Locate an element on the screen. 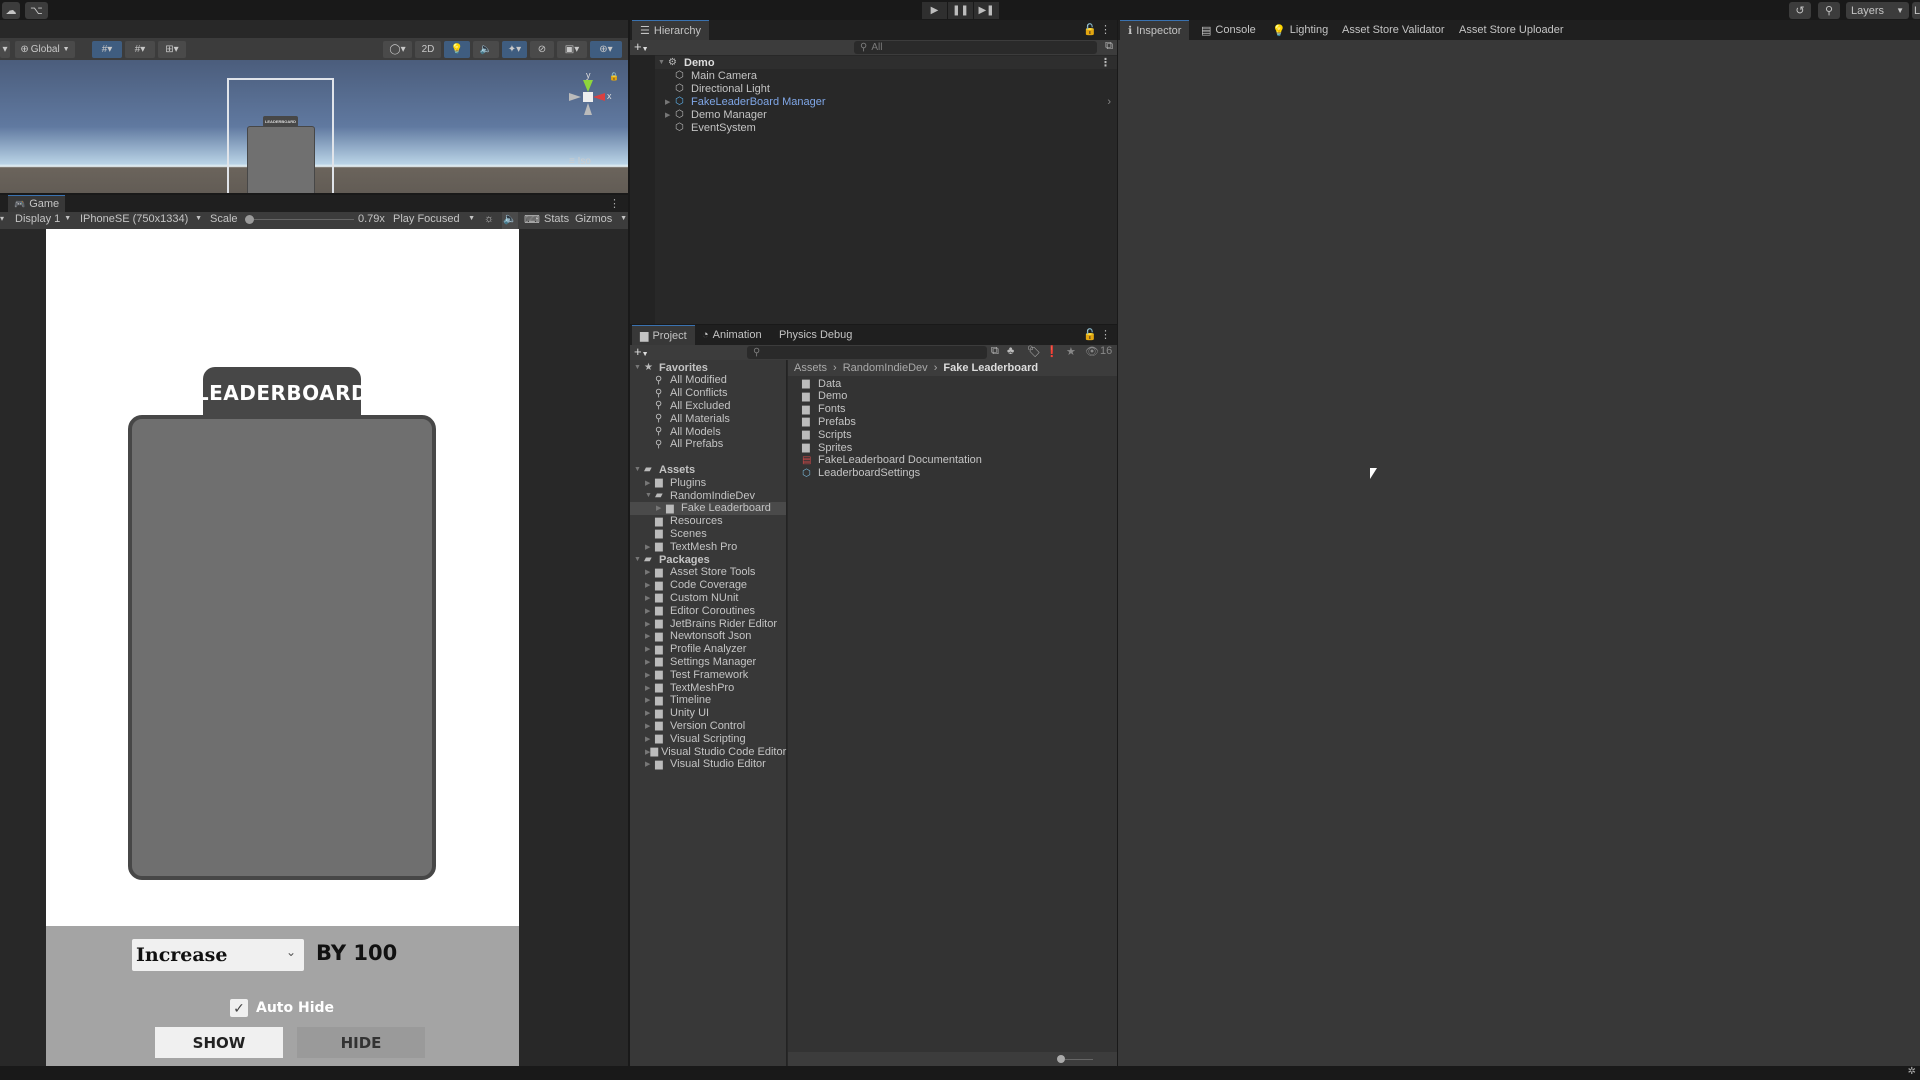  draw-mode-dropdown: ◯▾ is located at coordinates (397, 49).